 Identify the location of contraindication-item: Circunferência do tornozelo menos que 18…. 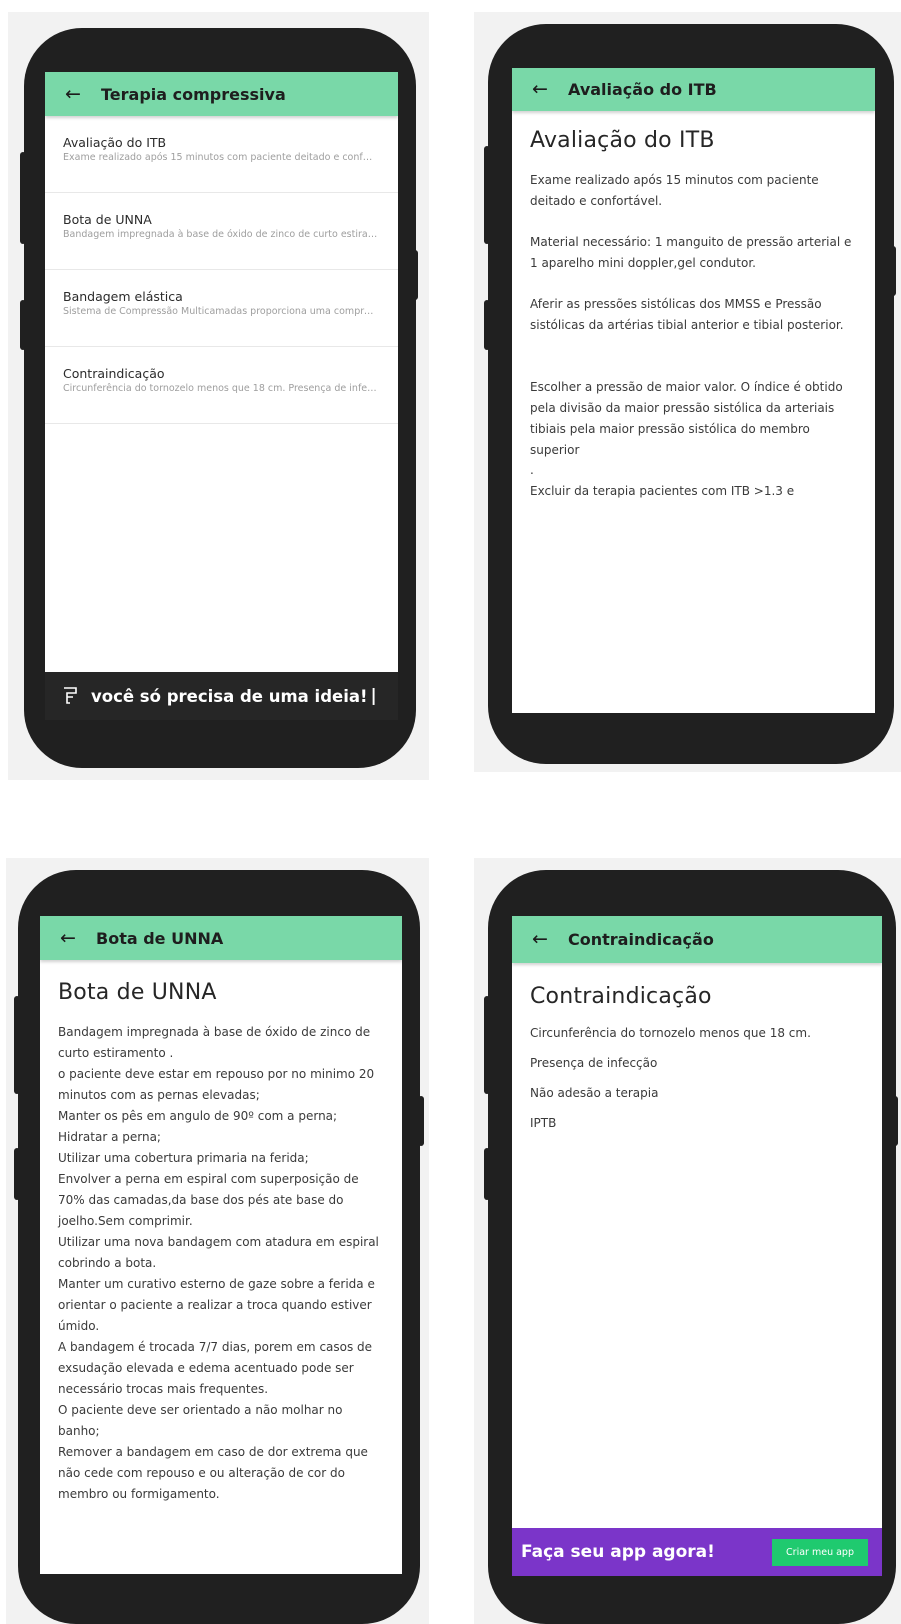
(670, 1033).